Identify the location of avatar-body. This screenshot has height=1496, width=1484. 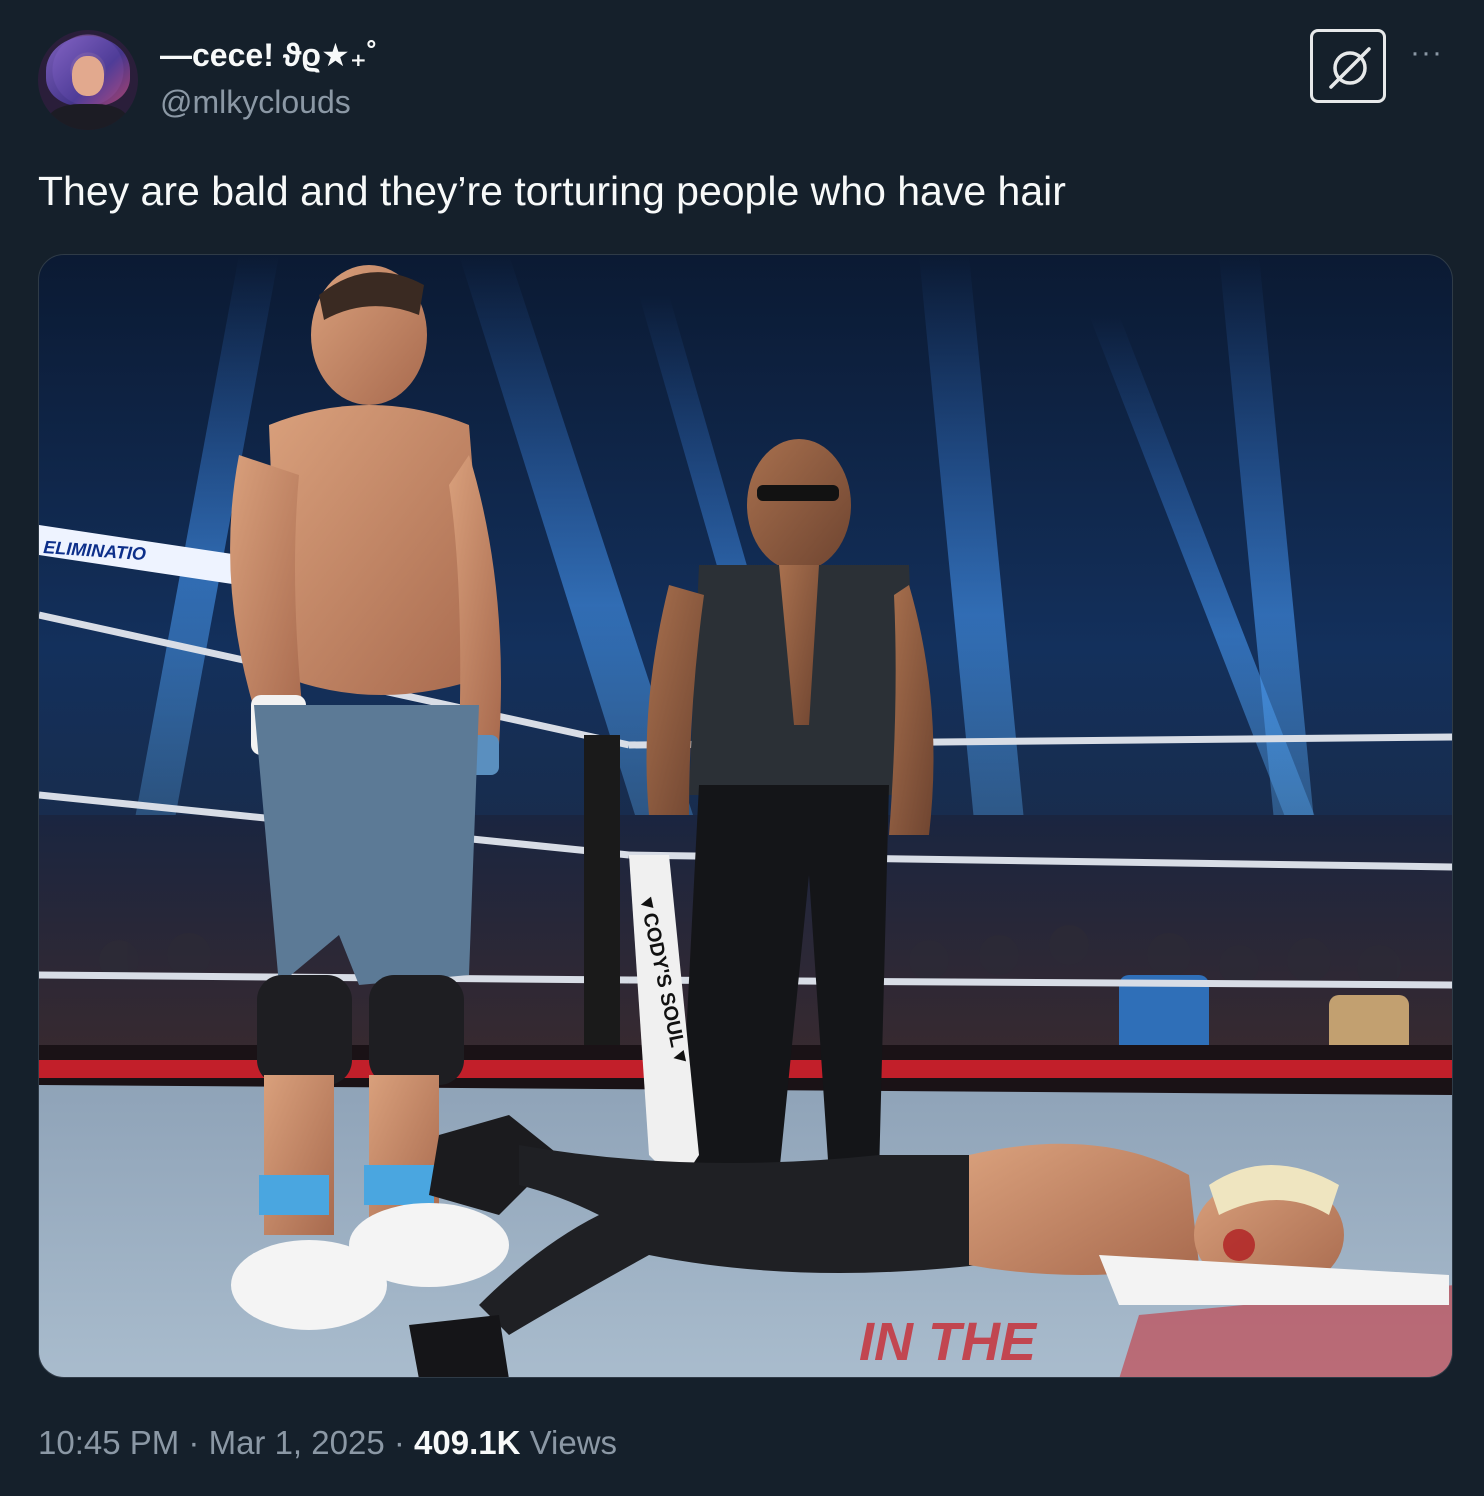
(88, 117).